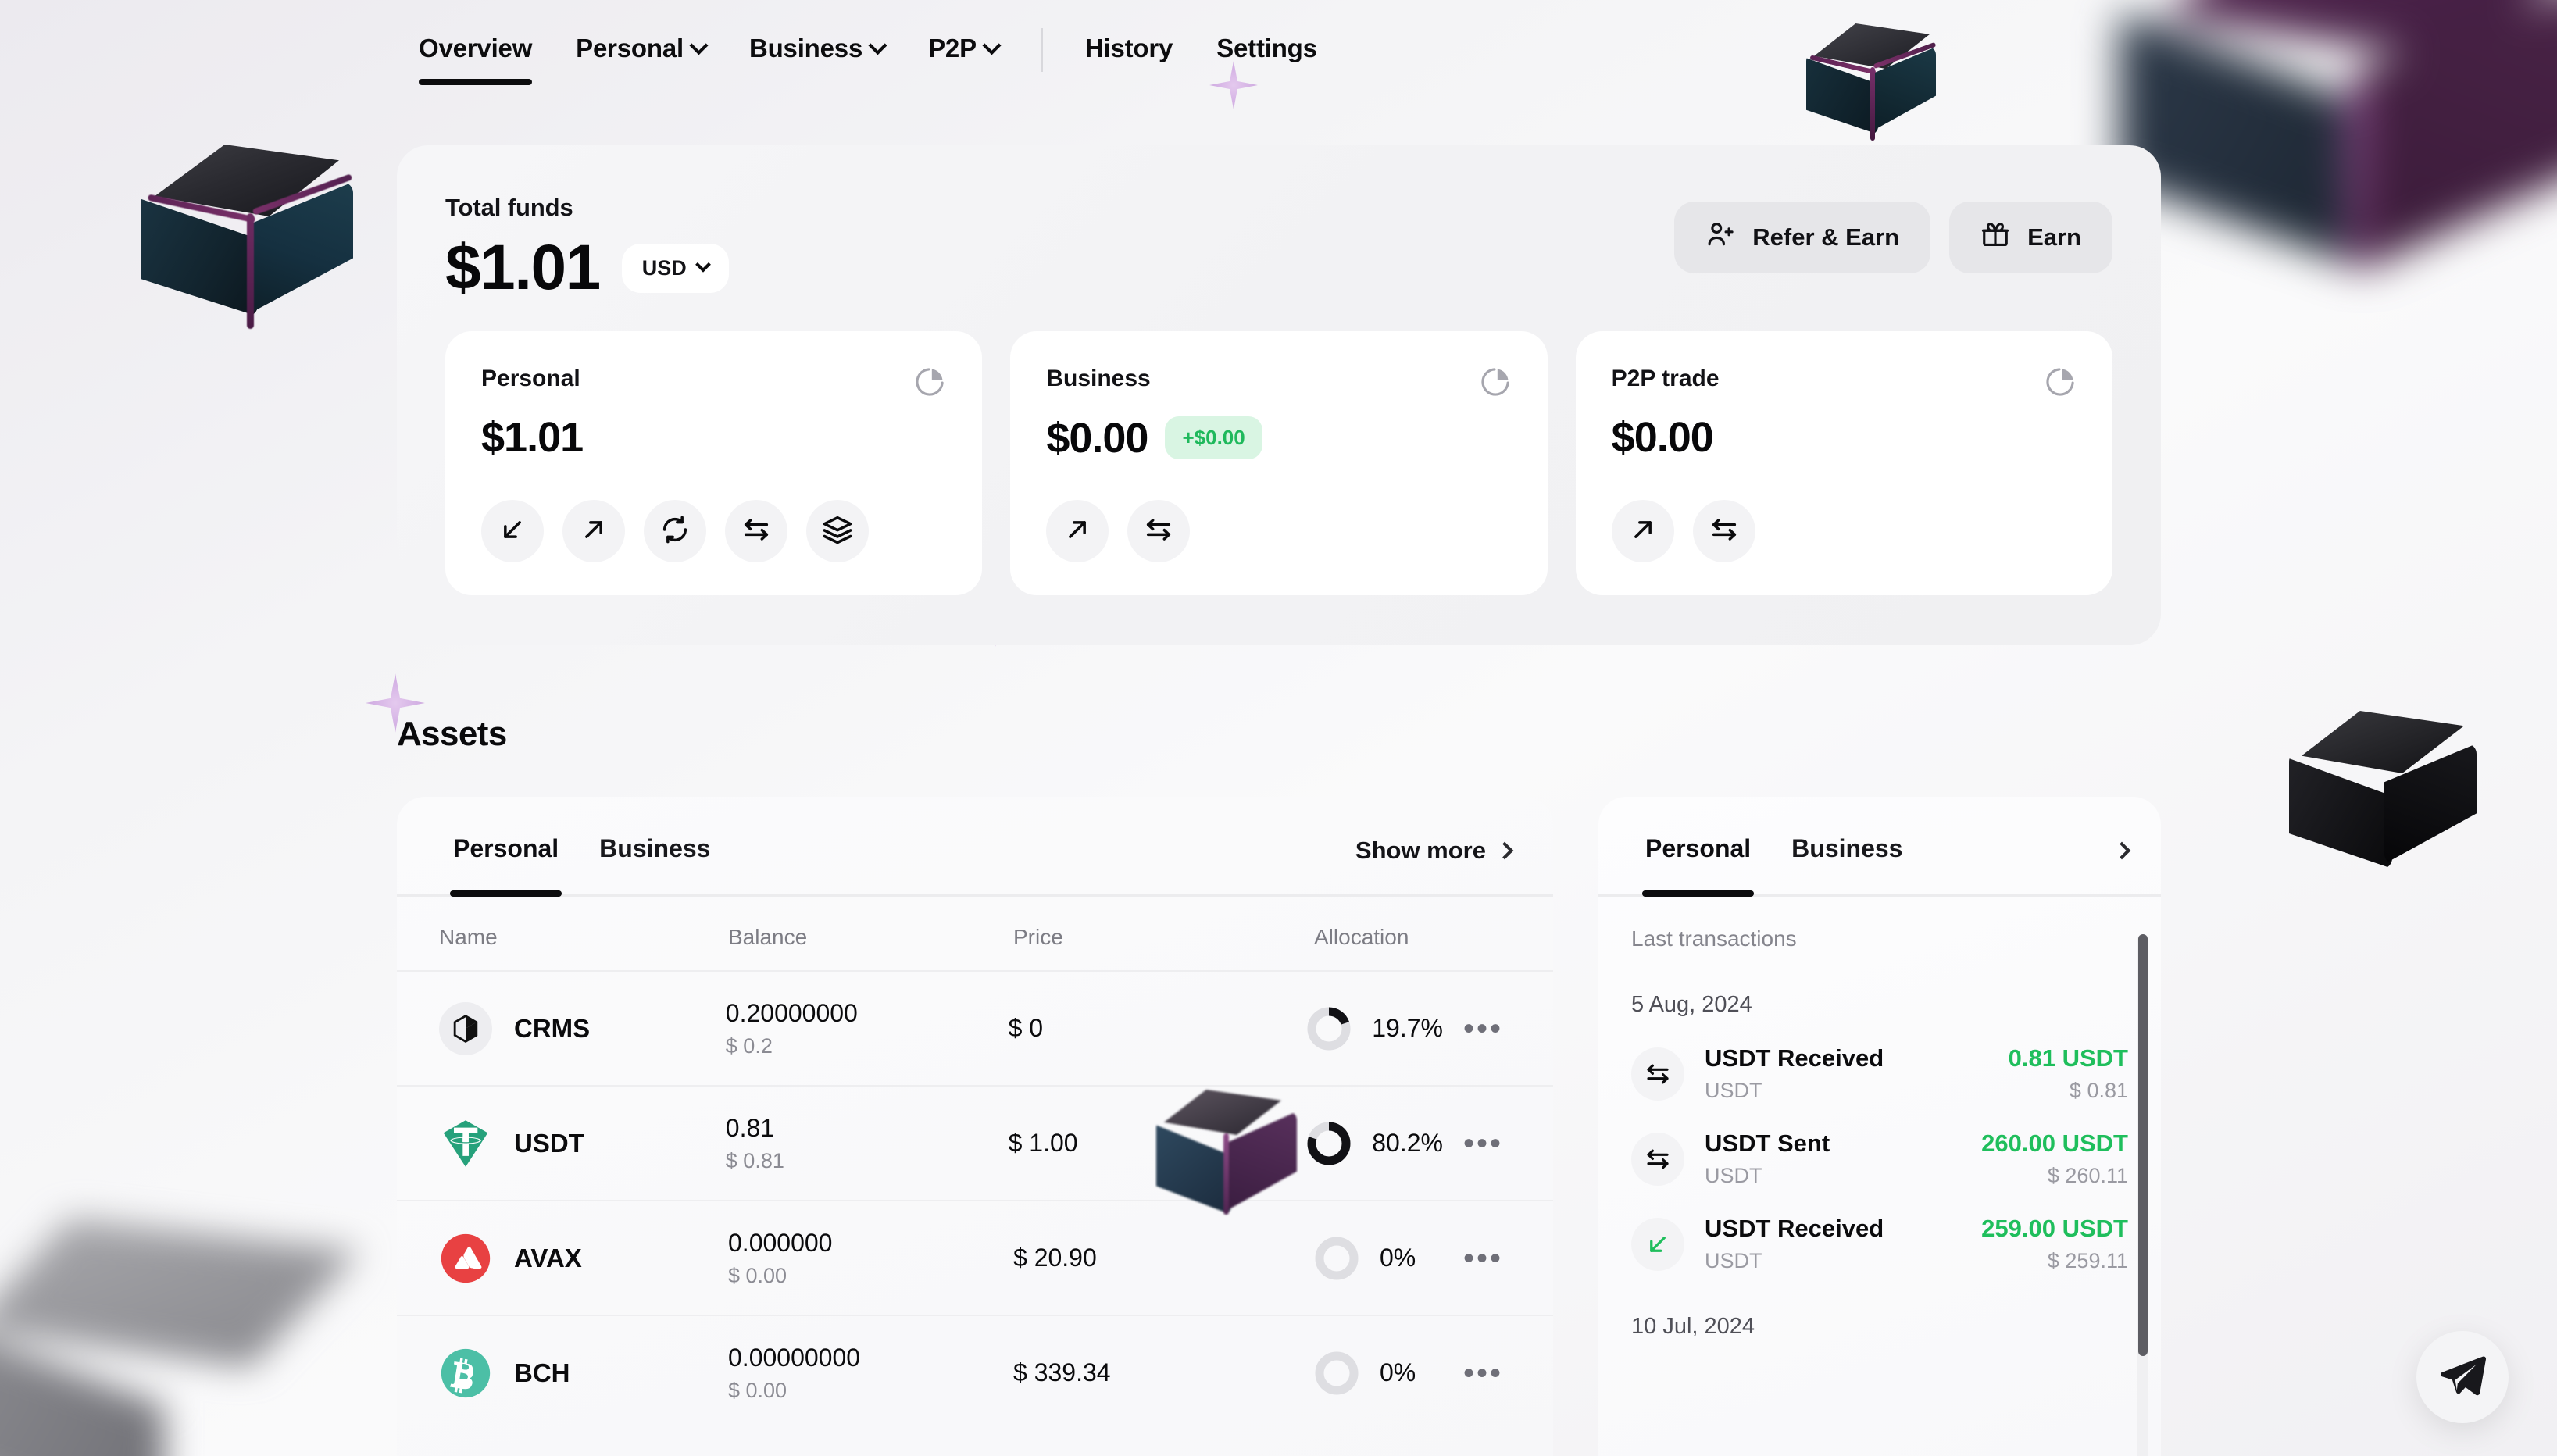 This screenshot has height=1456, width=2557. I want to click on transaction-item: USDT Received USDT 259.00 USDT $ 259.11, so click(1879, 1230).